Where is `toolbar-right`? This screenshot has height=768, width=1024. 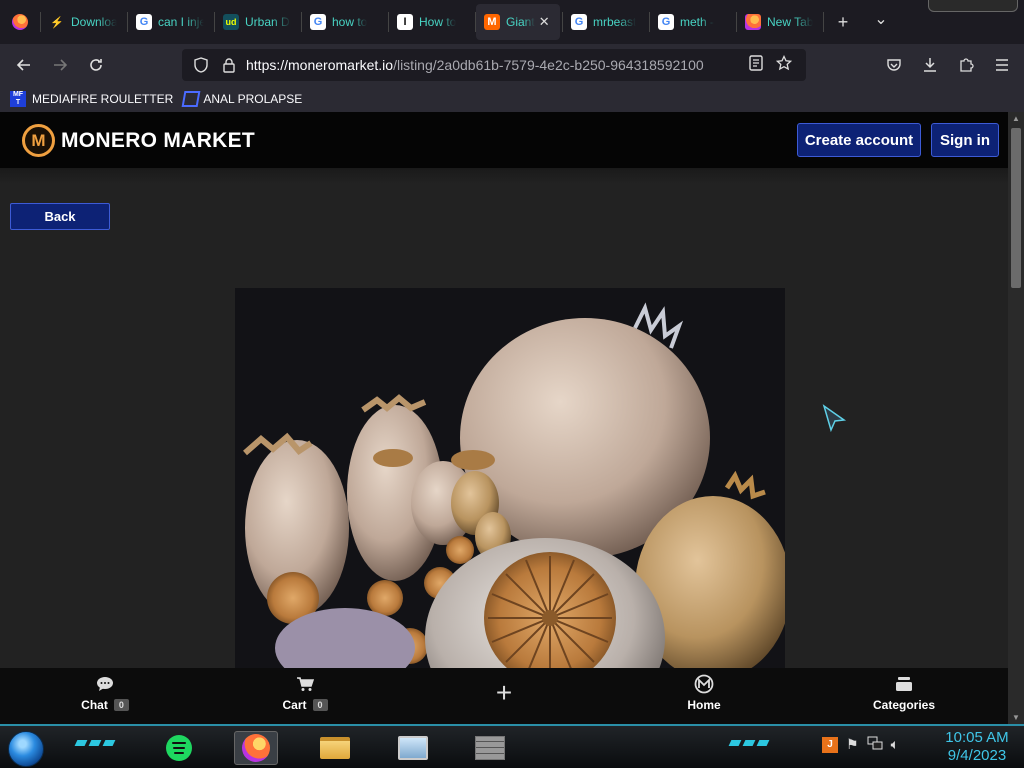 toolbar-right is located at coordinates (950, 65).